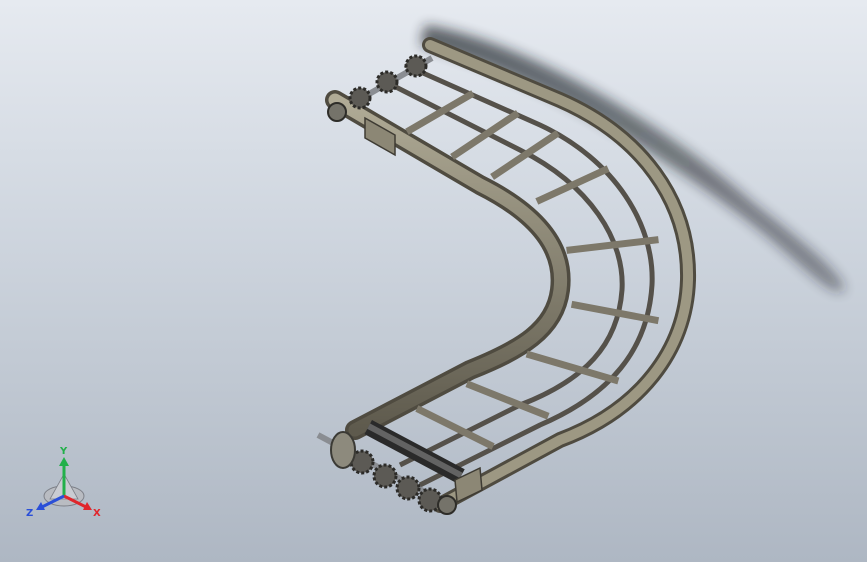 Image resolution: width=867 pixels, height=562 pixels. I want to click on x-axis-label: X, so click(97, 513).